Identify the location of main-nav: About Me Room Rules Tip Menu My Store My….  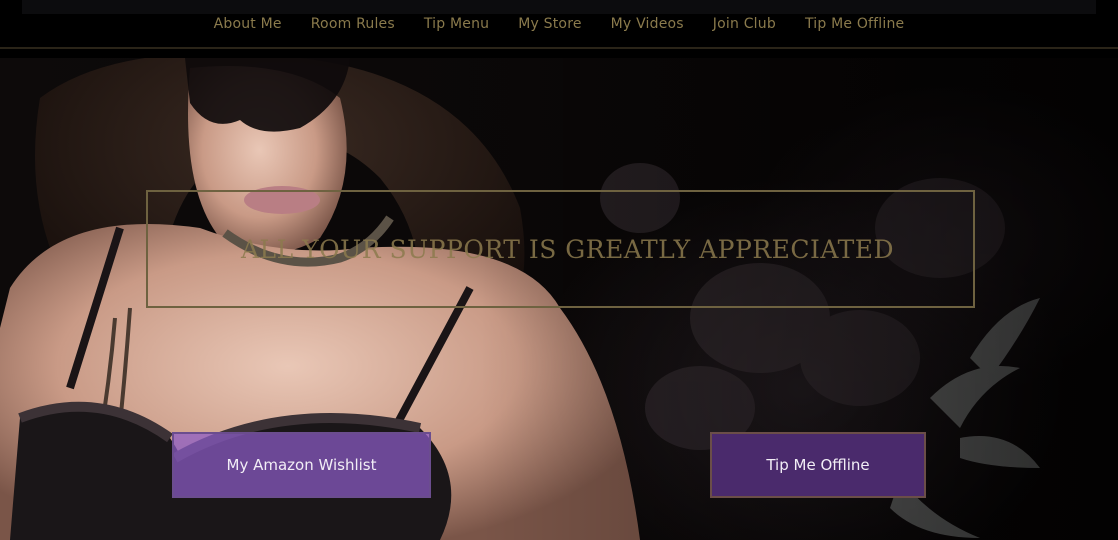
(559, 24).